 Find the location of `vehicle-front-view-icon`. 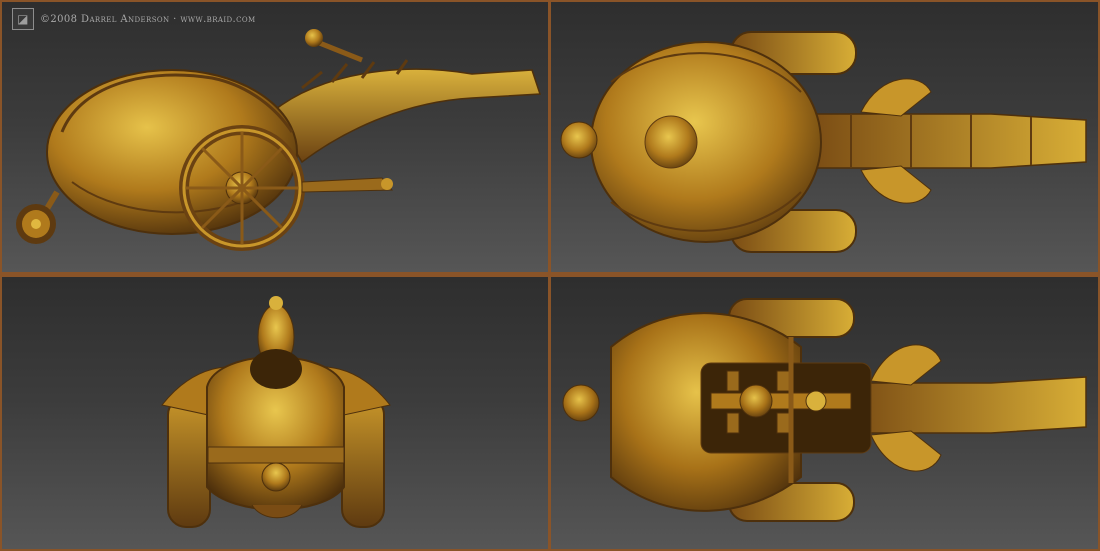

vehicle-front-view-icon is located at coordinates (276, 412).